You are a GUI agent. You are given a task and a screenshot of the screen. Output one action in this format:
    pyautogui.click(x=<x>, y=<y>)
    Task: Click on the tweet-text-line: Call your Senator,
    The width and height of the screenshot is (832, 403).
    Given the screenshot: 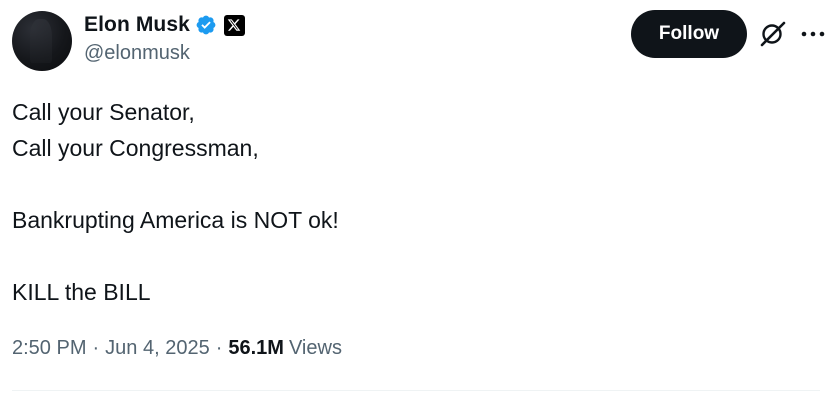 What is the action you would take?
    pyautogui.click(x=103, y=112)
    